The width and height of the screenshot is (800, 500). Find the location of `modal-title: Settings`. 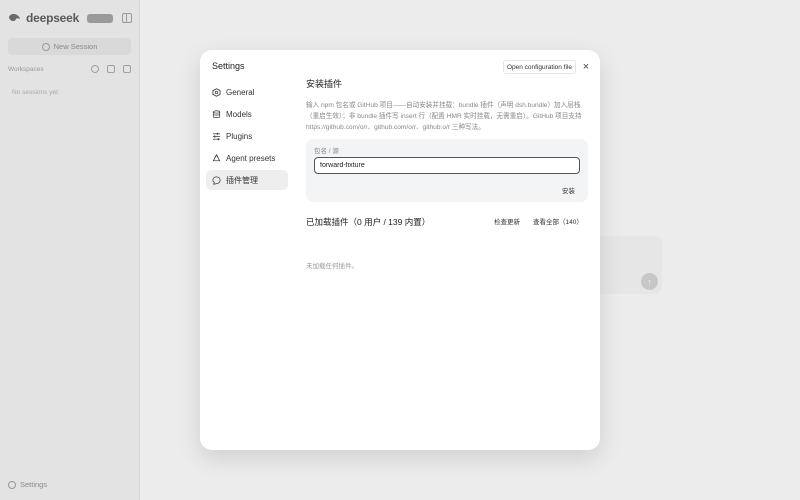

modal-title: Settings is located at coordinates (228, 66).